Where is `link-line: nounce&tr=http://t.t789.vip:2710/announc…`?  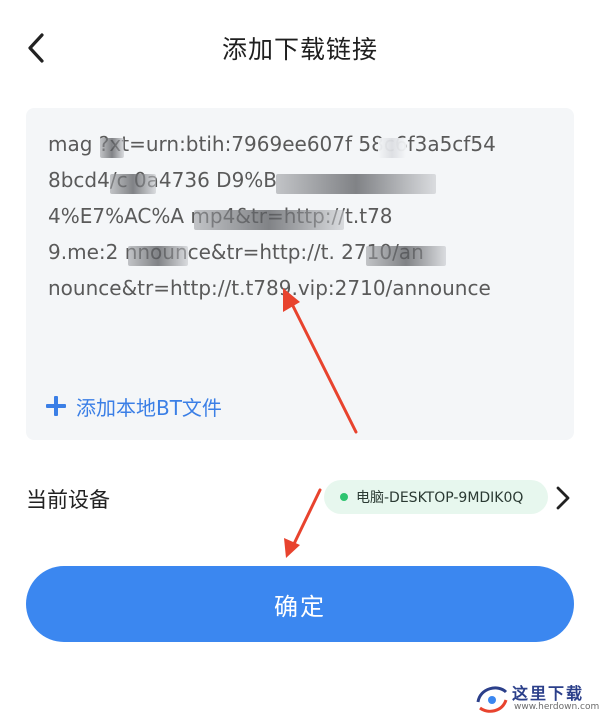 link-line: nounce&tr=http://t.t789.vip:2710/announc… is located at coordinates (269, 288).